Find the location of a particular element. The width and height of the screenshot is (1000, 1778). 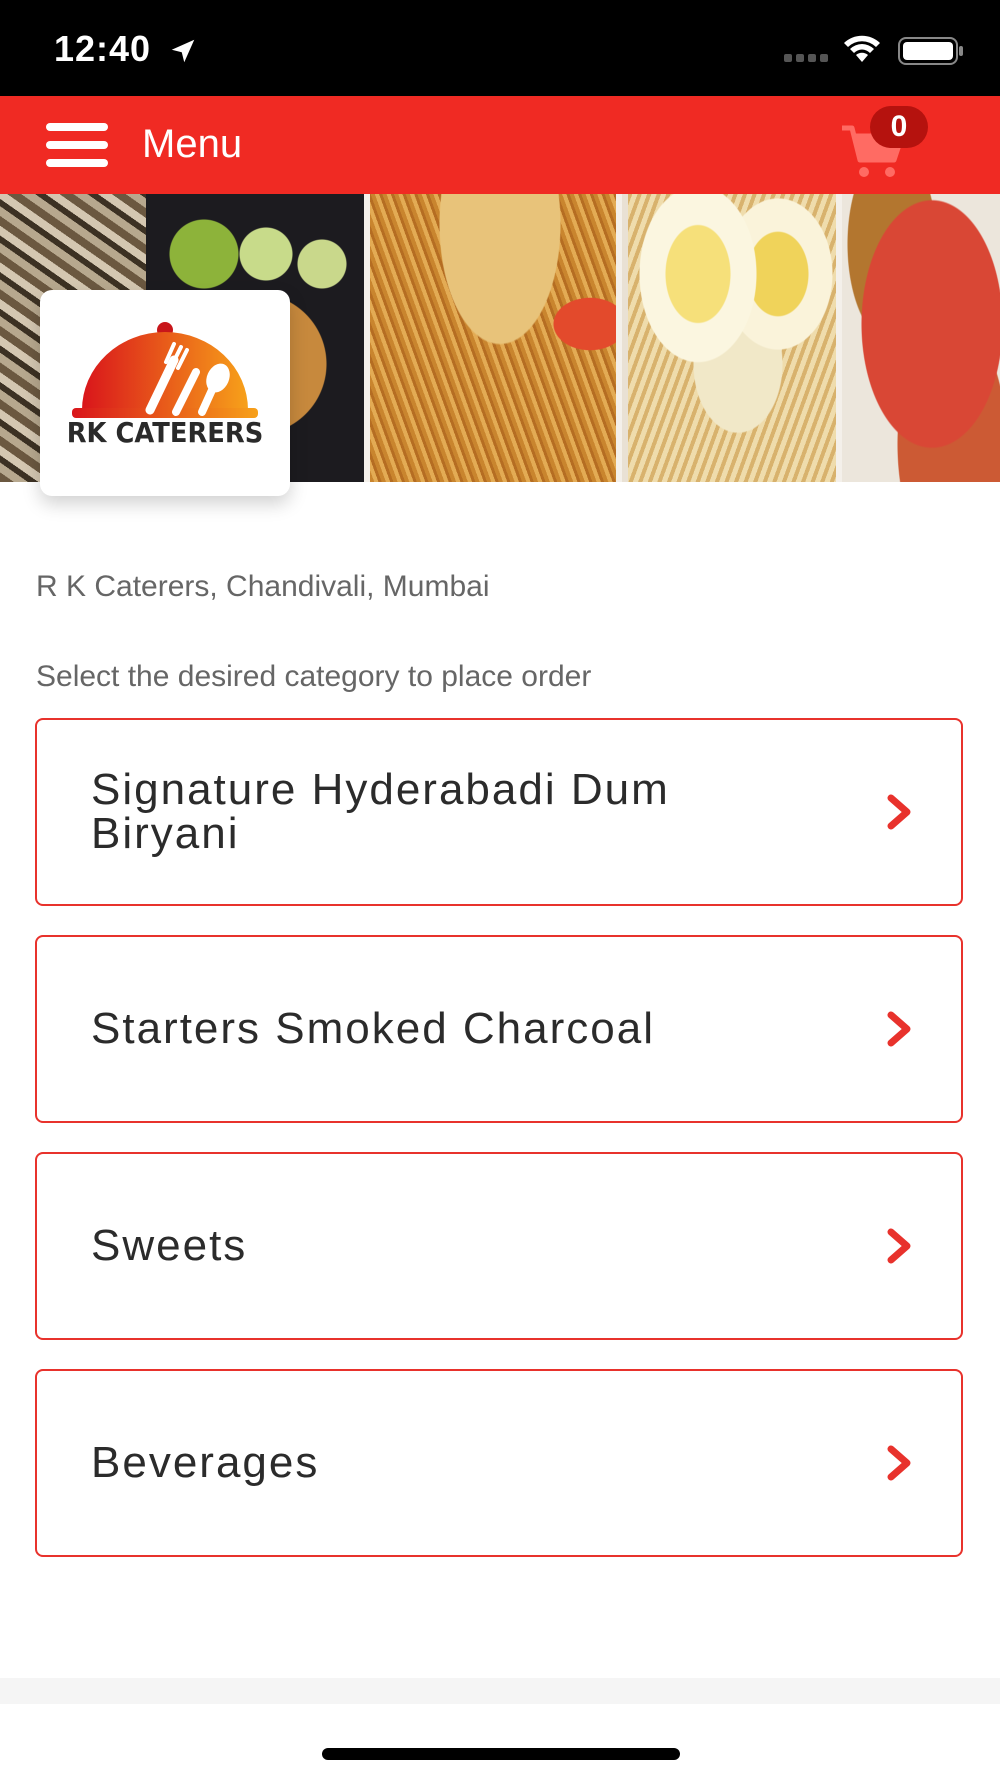

category-item-beverages: Beverages is located at coordinates (499, 1463).